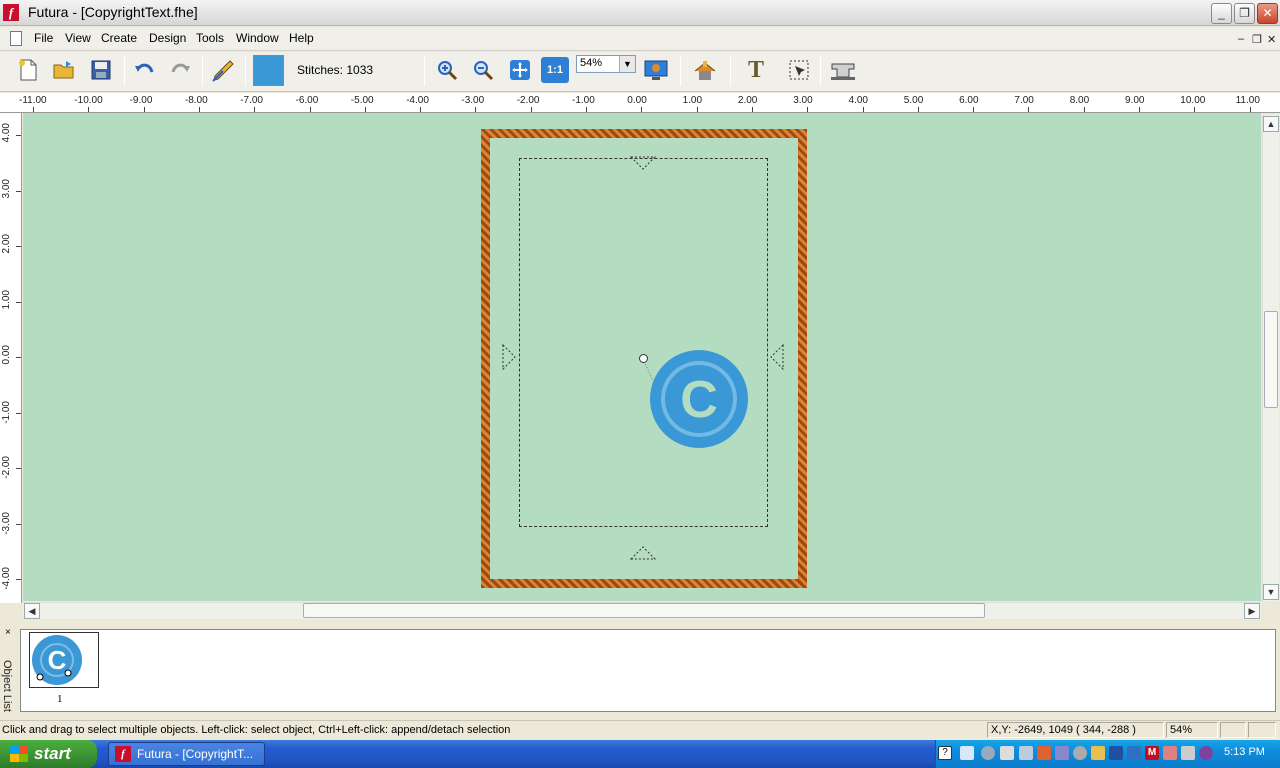 The width and height of the screenshot is (1280, 768). I want to click on menu-design: Design, so click(167, 38).